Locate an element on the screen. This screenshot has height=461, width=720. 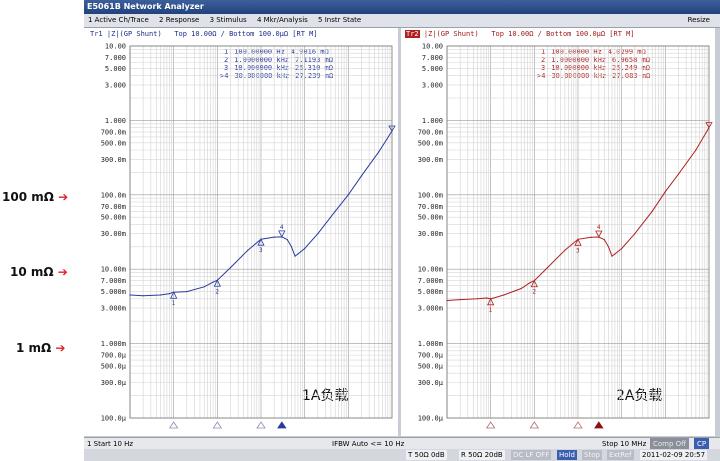
trace2-marker-row-4: >4 30.000000 kHz 27.083 mΩ is located at coordinates (593, 76).